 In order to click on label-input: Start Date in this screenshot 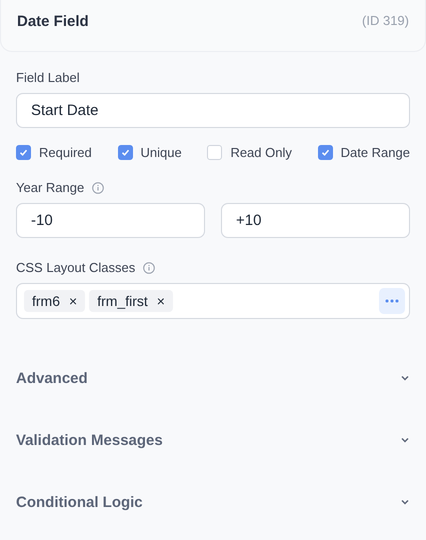, I will do `click(213, 110)`.